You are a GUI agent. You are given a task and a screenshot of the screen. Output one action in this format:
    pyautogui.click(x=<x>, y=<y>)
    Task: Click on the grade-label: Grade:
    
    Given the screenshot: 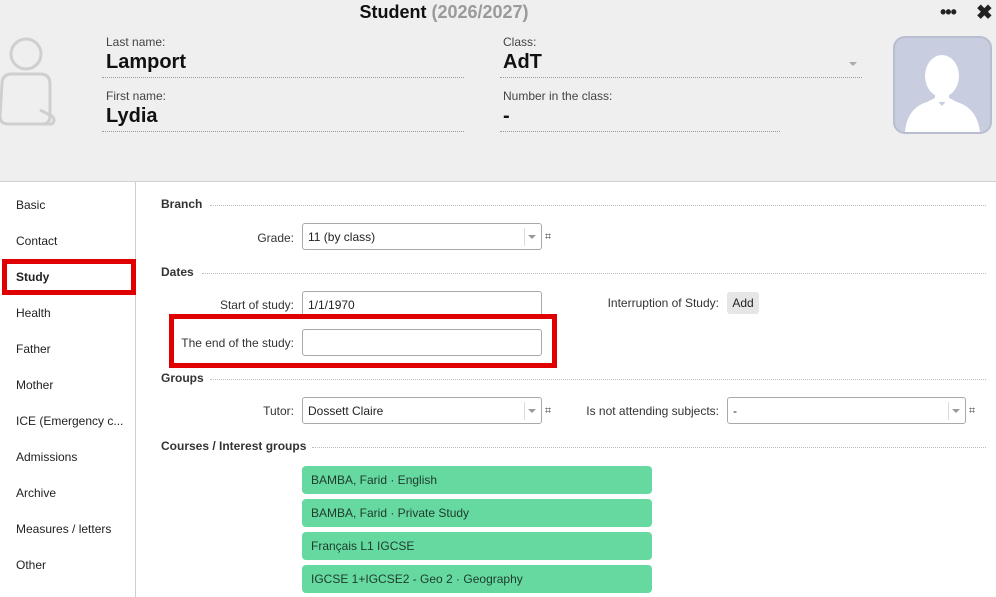 What is the action you would take?
    pyautogui.click(x=275, y=238)
    